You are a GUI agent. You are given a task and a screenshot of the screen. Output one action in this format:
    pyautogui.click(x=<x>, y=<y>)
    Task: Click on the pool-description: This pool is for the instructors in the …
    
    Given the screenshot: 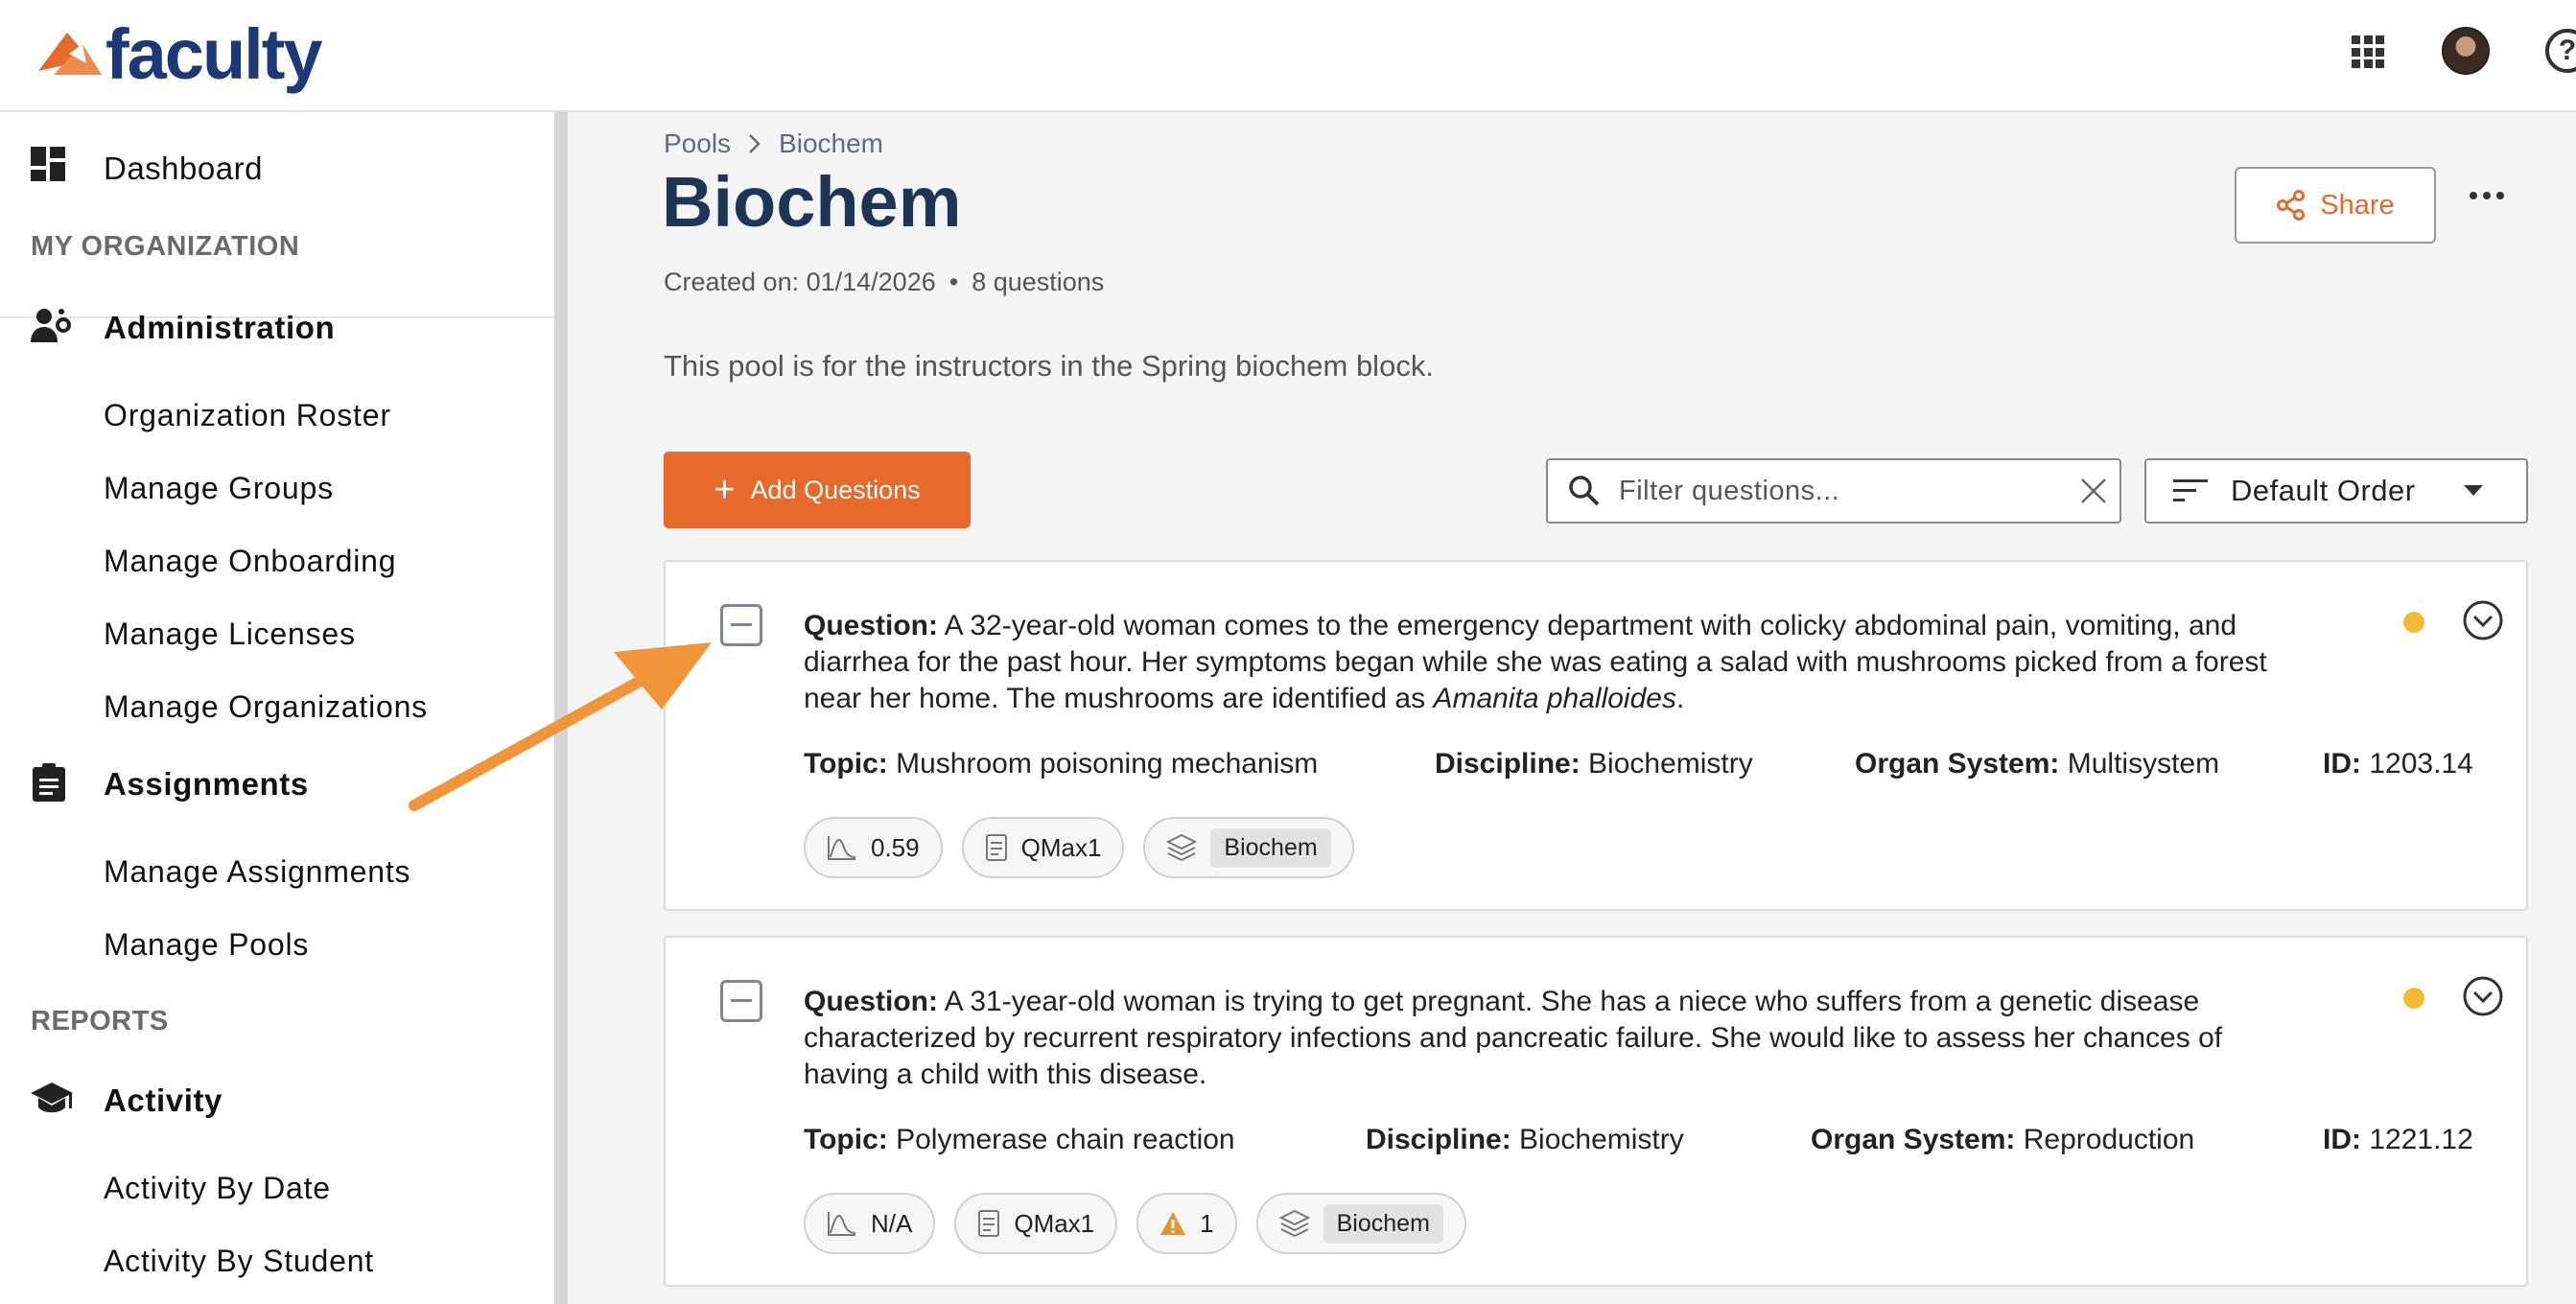 What is the action you would take?
    pyautogui.click(x=1049, y=366)
    